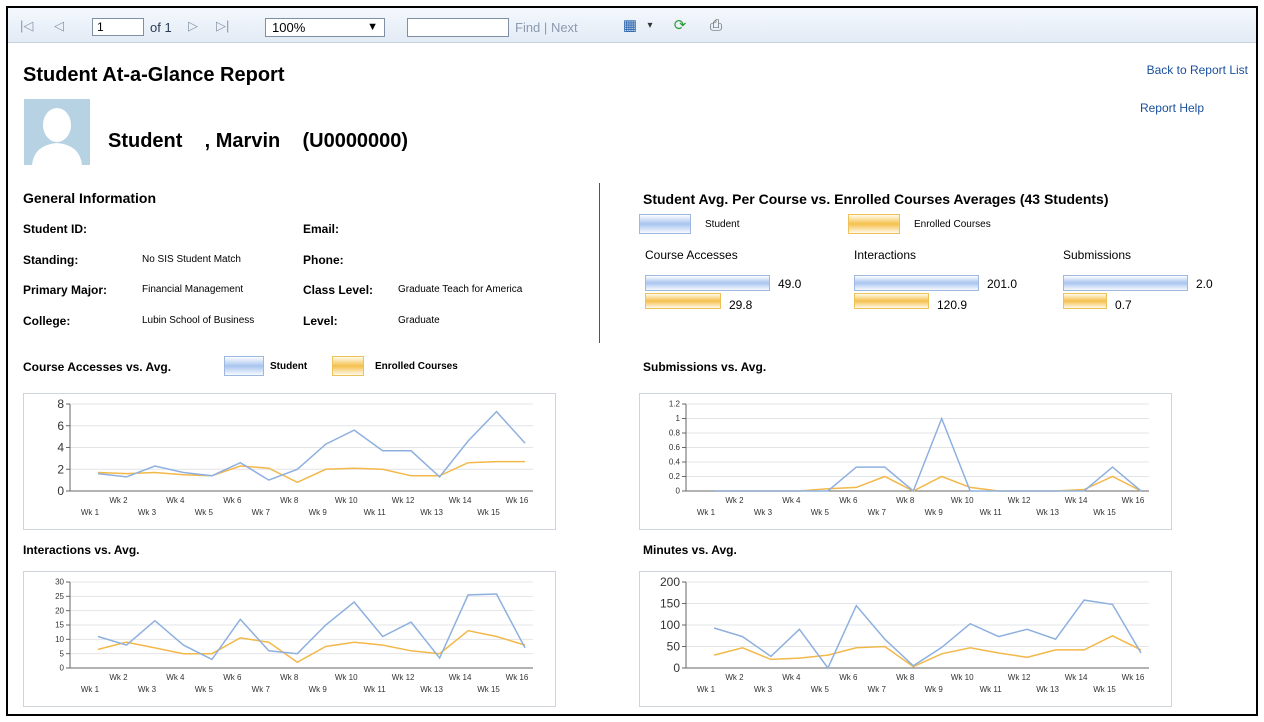  What do you see at coordinates (348, 366) in the screenshot?
I see `chart-legend-enrolled-swatch` at bounding box center [348, 366].